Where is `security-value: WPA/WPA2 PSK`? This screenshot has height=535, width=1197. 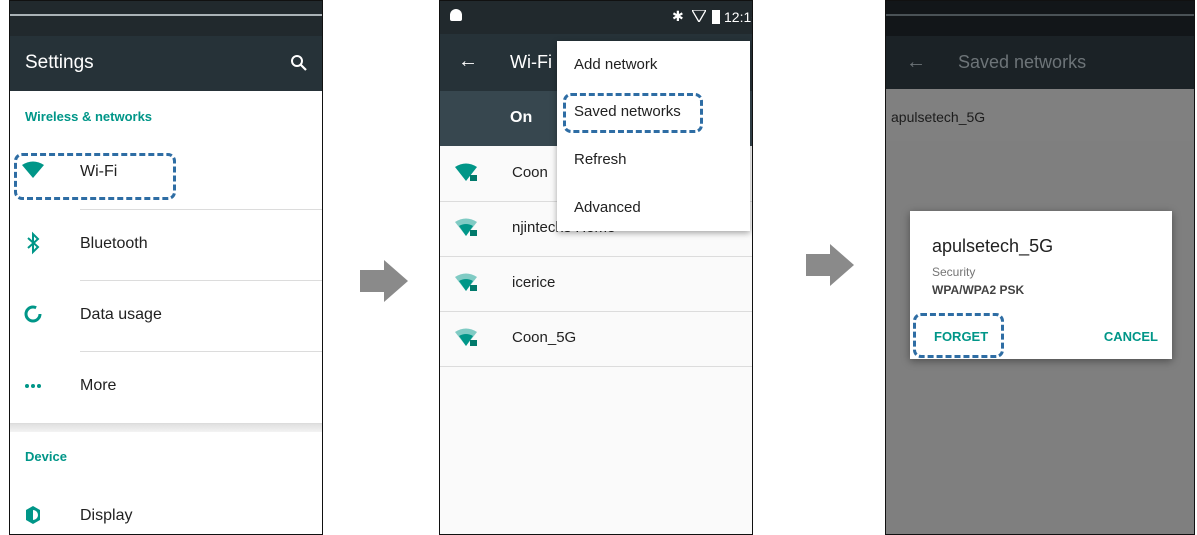
security-value: WPA/WPA2 PSK is located at coordinates (978, 290).